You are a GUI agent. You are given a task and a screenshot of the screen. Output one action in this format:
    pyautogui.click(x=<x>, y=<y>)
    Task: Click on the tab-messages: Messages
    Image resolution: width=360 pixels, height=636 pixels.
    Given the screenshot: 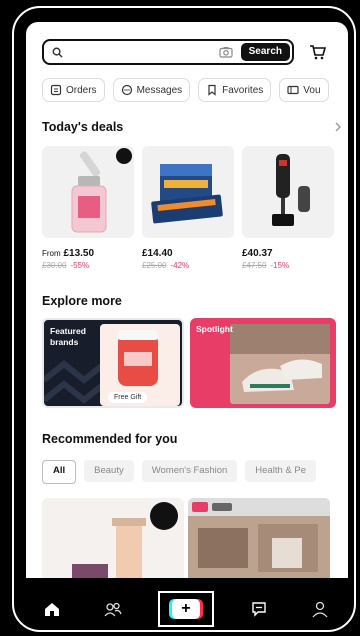 What is the action you would take?
    pyautogui.click(x=151, y=90)
    